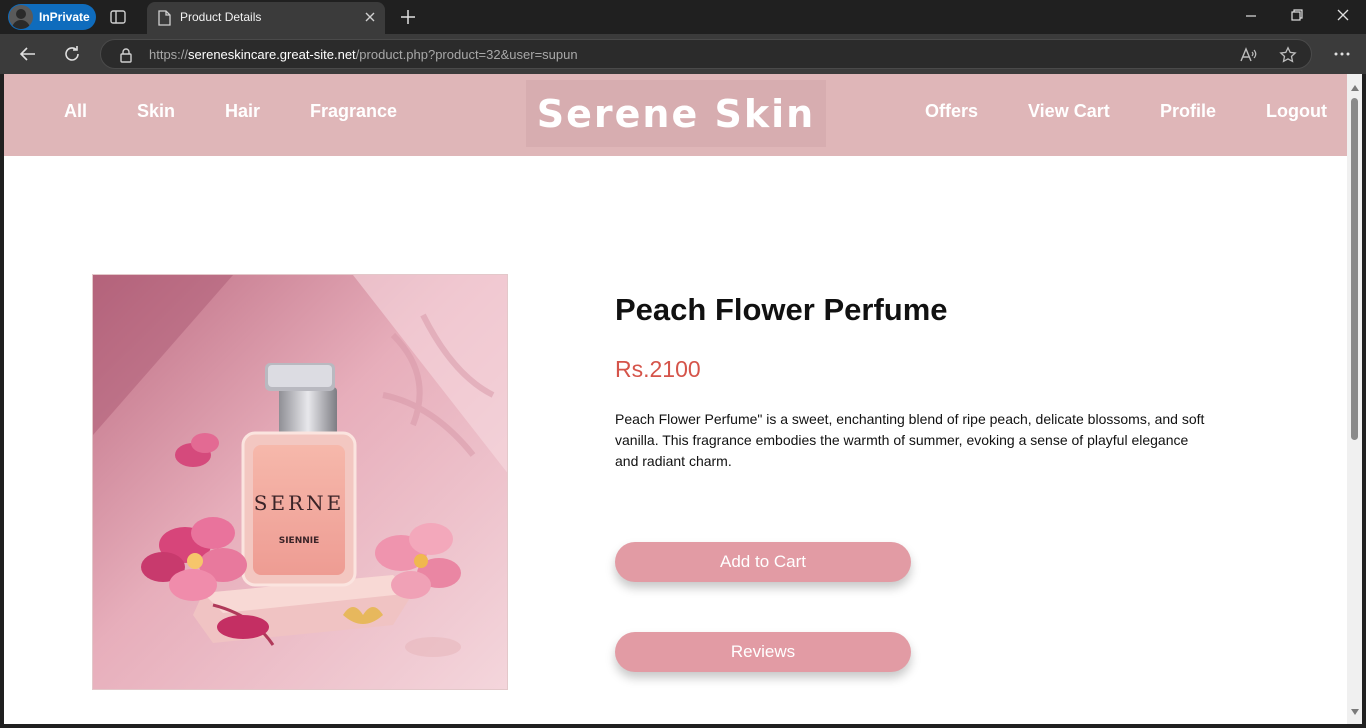 The image size is (1366, 728). Describe the element at coordinates (242, 111) in the screenshot. I see `nav-link-hair: Hair` at that location.